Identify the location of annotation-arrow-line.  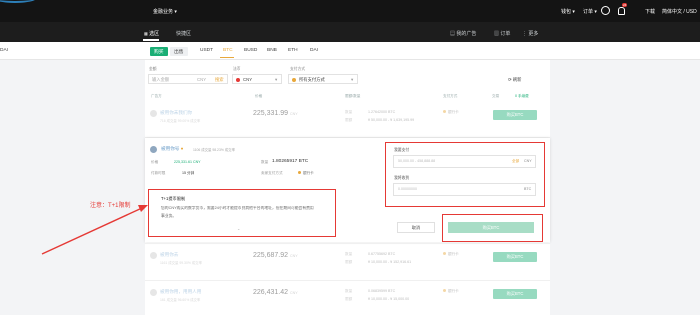
(92, 231).